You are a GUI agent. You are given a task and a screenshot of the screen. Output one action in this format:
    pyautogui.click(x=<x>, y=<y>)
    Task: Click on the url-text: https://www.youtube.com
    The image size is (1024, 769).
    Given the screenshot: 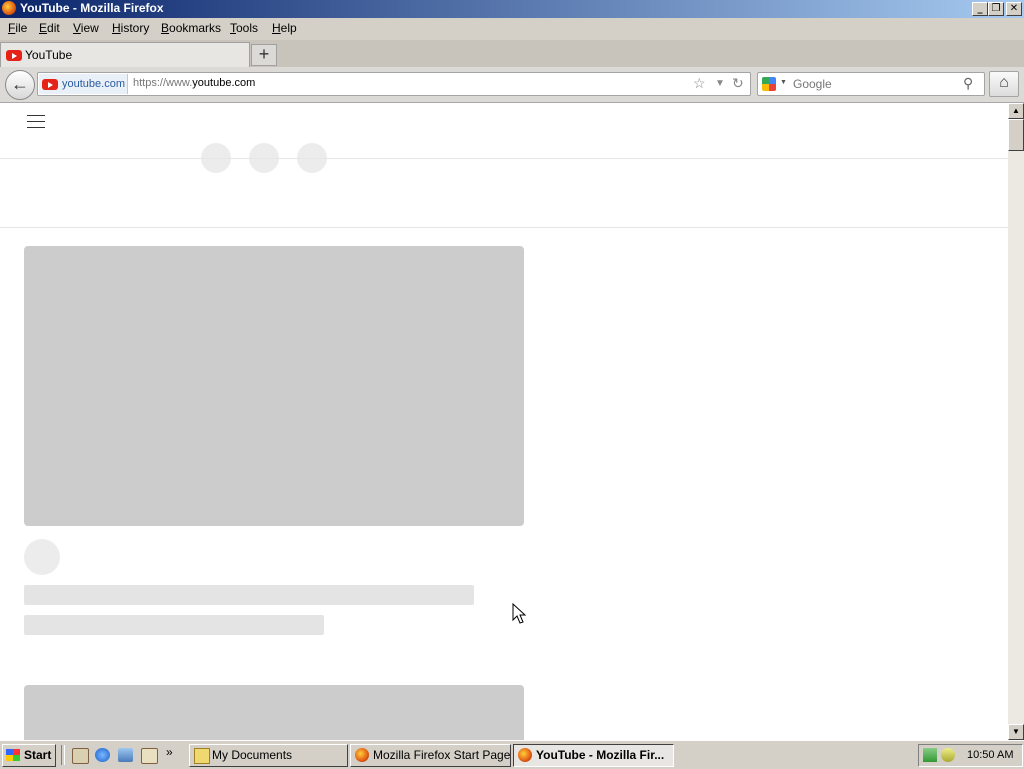 What is the action you would take?
    pyautogui.click(x=194, y=83)
    